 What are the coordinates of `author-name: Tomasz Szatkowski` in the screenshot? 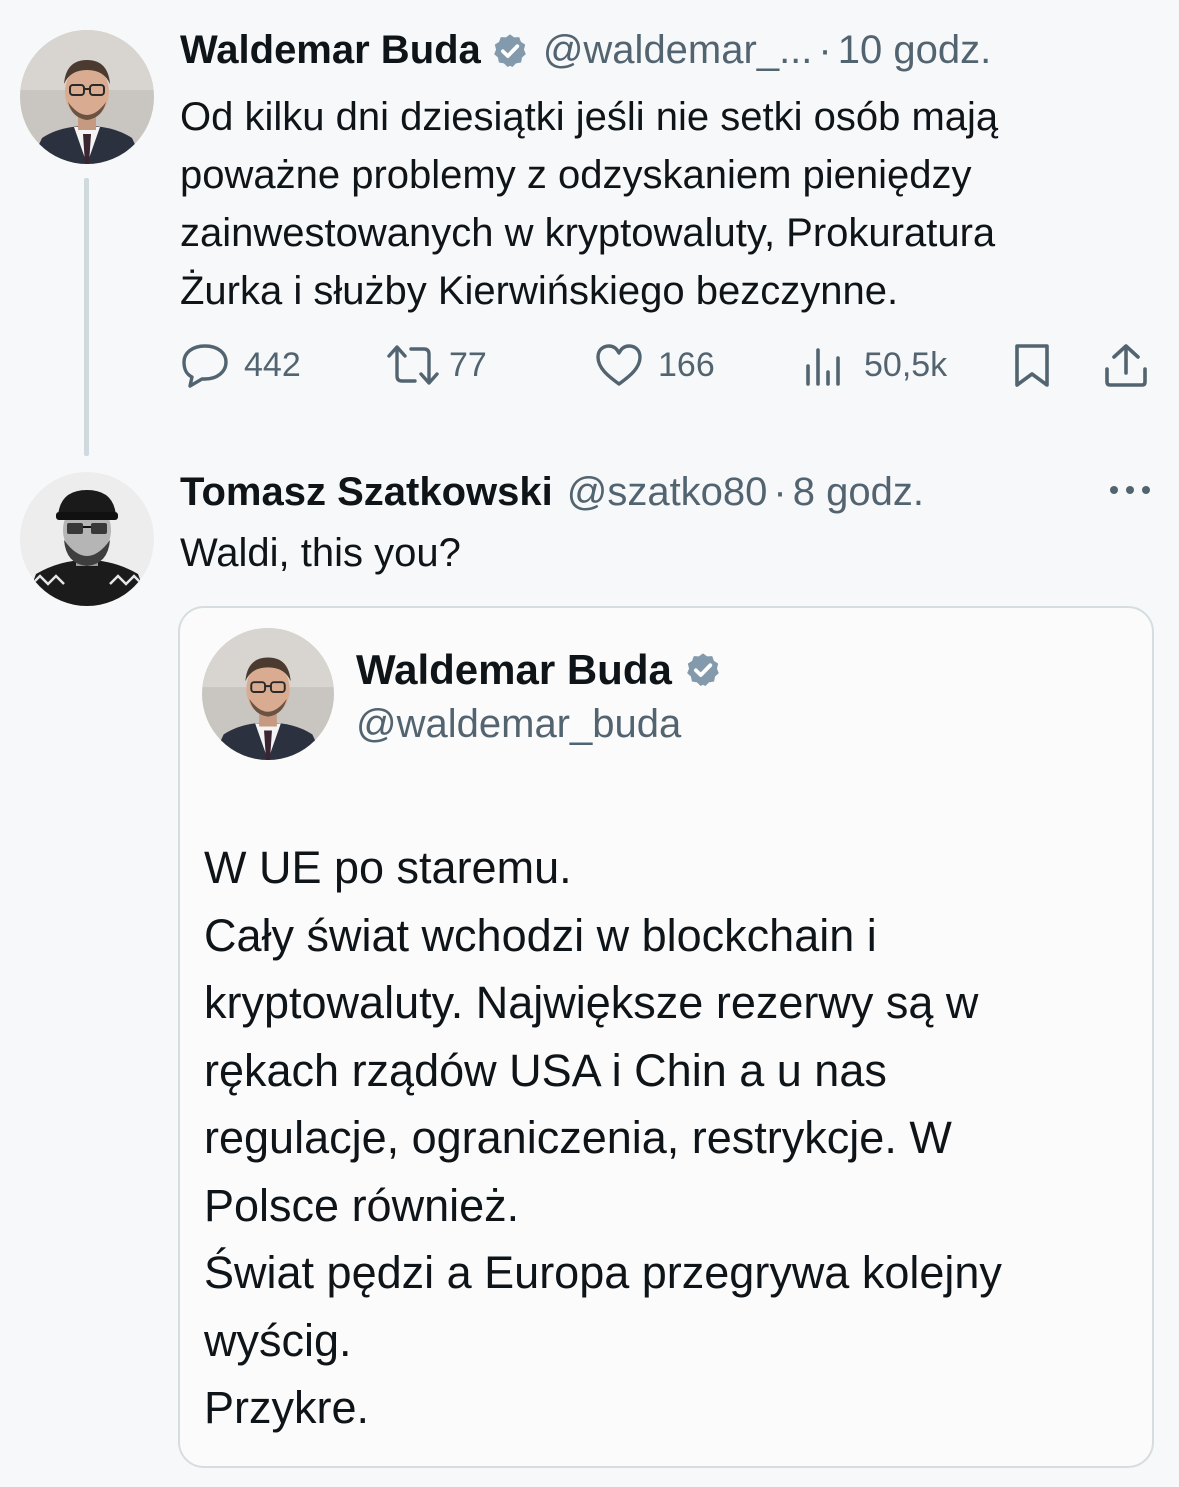 It's located at (366, 492).